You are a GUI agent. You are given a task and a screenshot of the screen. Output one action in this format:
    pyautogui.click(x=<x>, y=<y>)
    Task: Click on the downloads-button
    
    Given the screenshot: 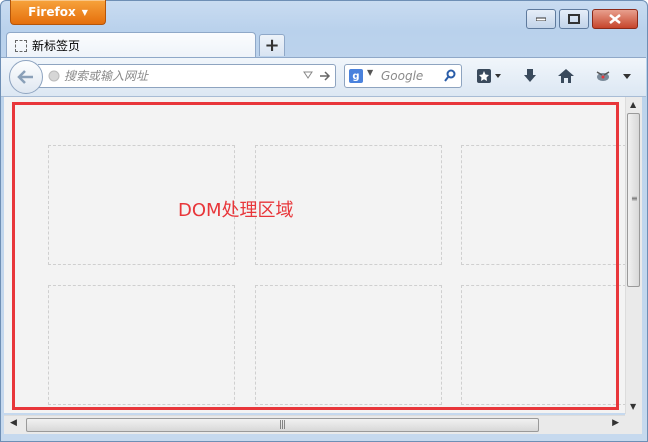 What is the action you would take?
    pyautogui.click(x=530, y=76)
    